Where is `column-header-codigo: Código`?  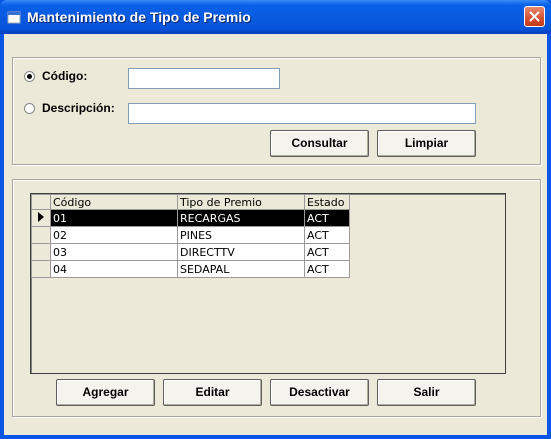 column-header-codigo: Código is located at coordinates (114, 202).